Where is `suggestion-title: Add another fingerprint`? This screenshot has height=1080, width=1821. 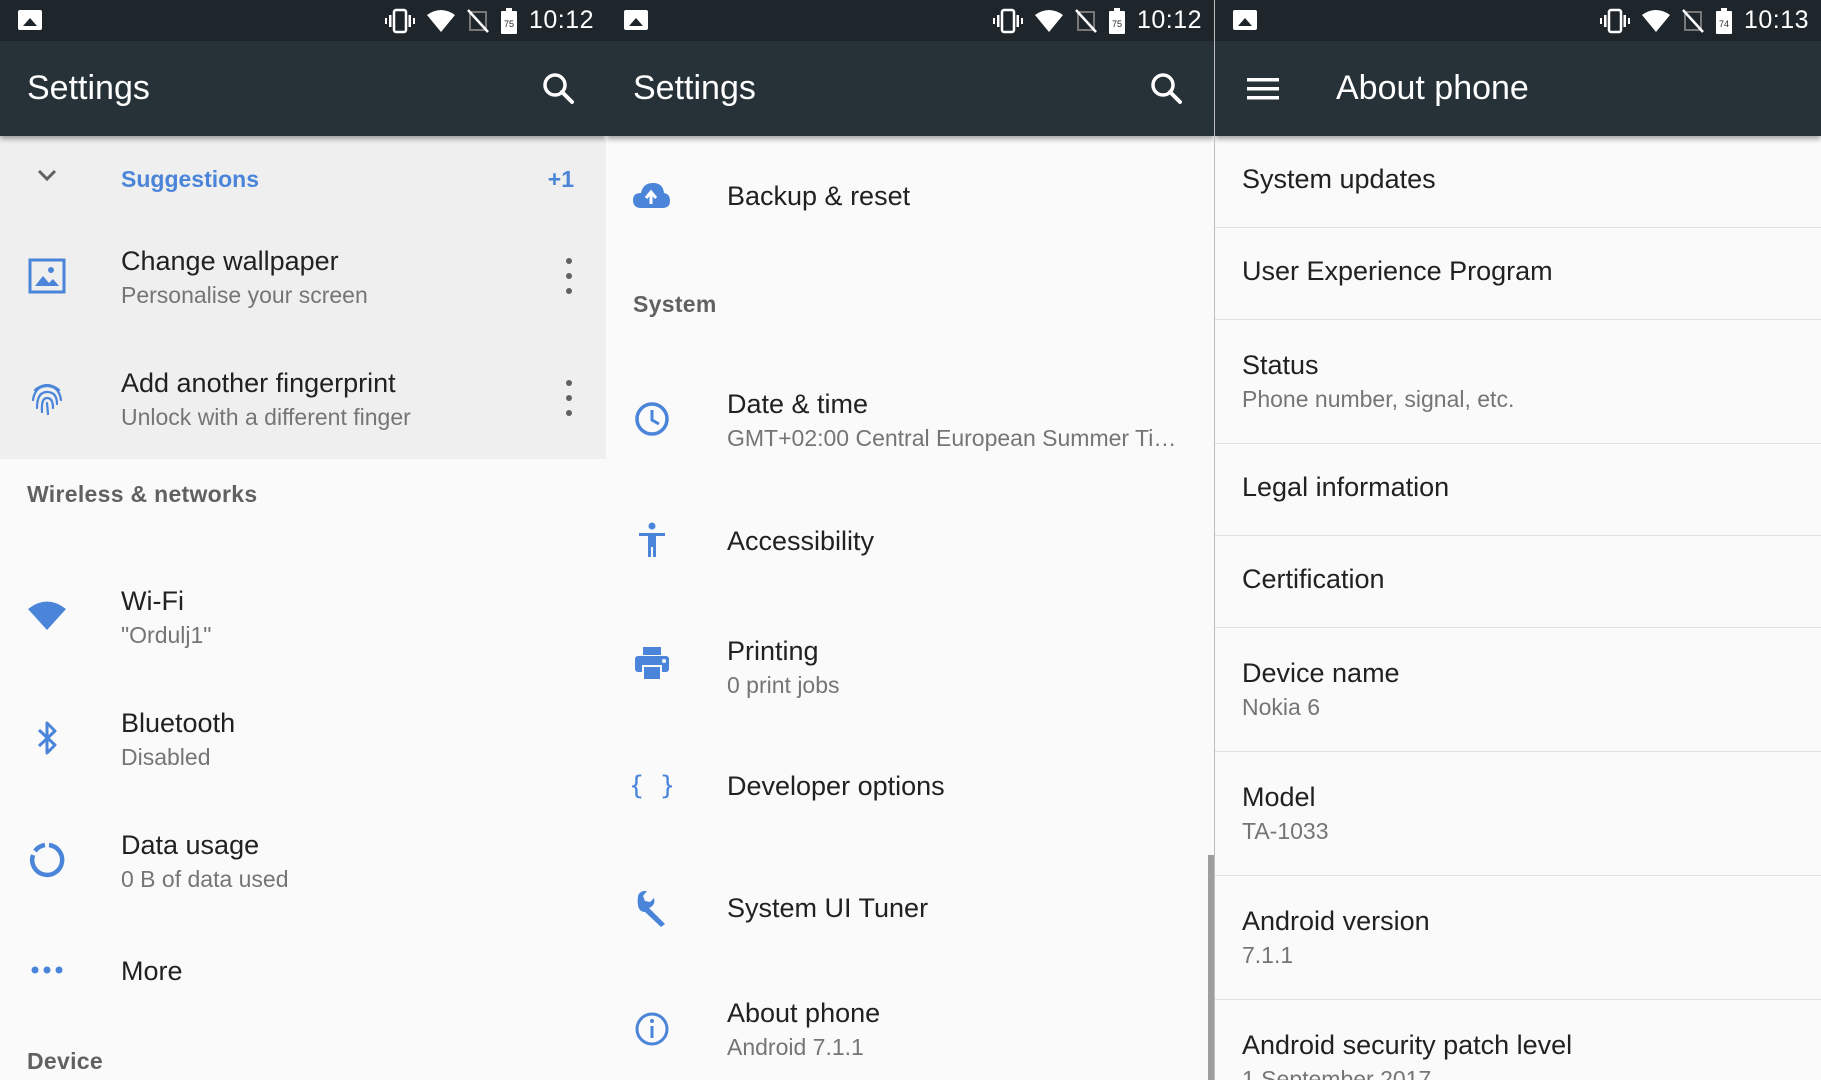
suggestion-title: Add another fingerprint is located at coordinates (258, 383).